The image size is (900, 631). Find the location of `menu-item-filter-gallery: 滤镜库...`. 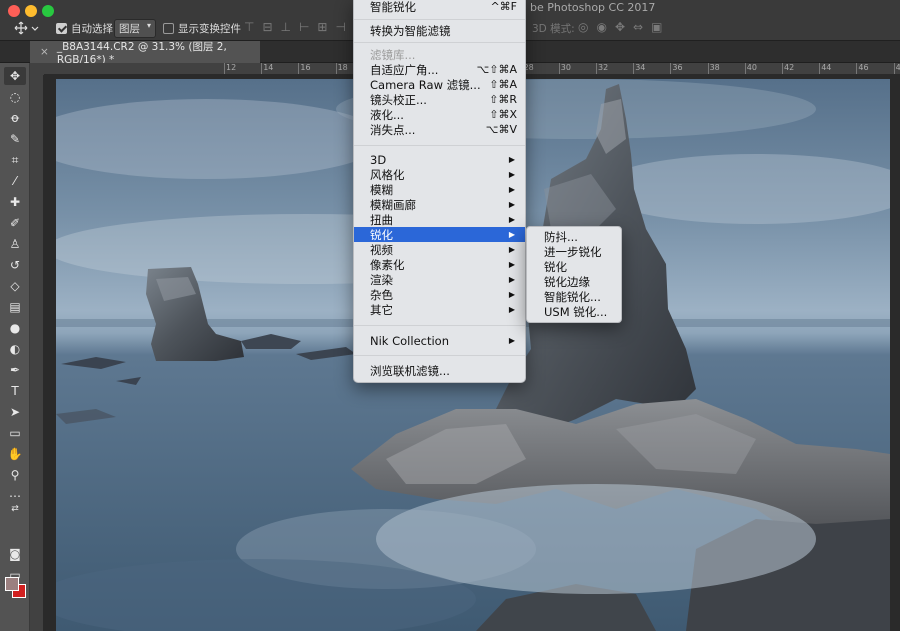

menu-item-filter-gallery: 滤镜库... is located at coordinates (439, 54).